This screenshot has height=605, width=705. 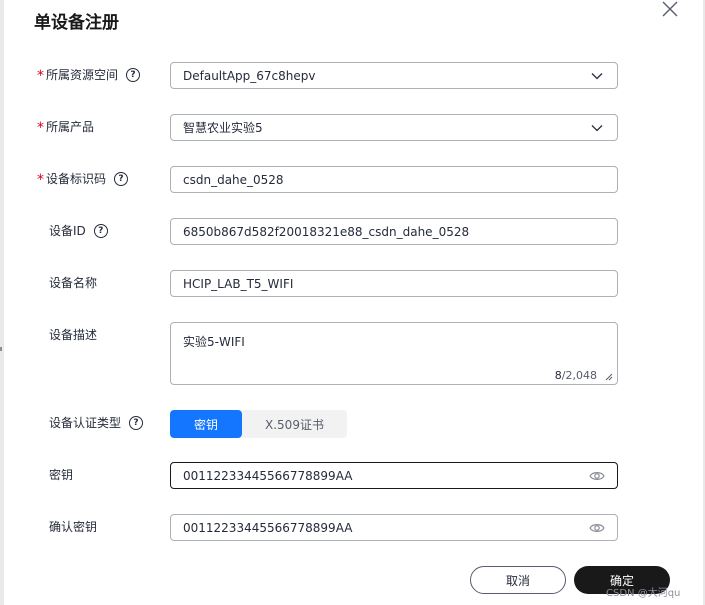 I want to click on secret-label-row: 密钥, so click(x=61, y=475).